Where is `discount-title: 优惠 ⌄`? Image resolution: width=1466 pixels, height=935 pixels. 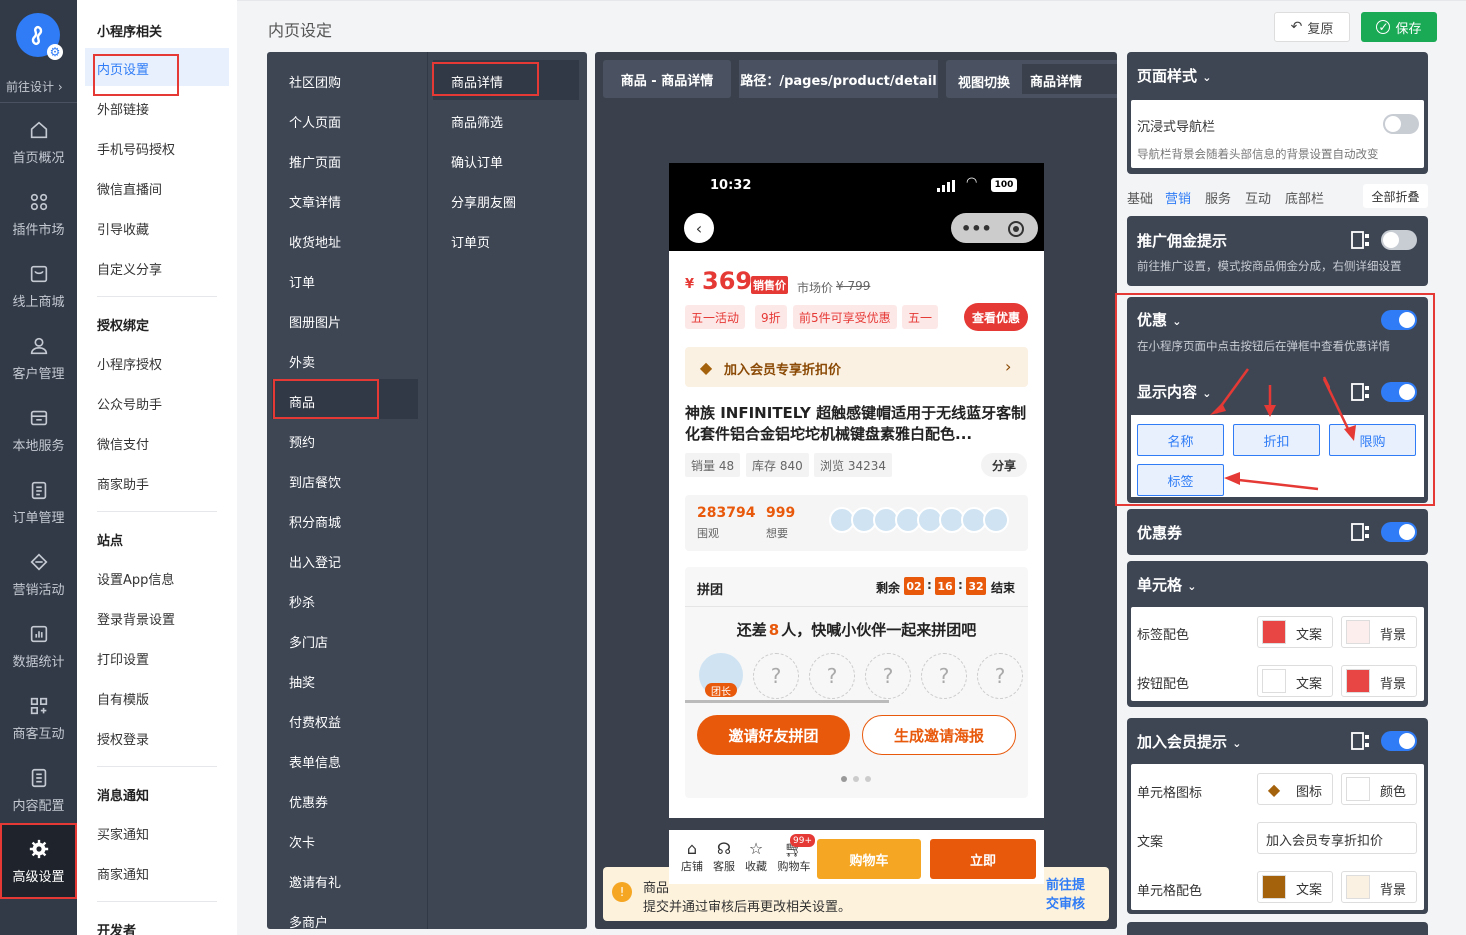
discount-title: 优惠 ⌄ is located at coordinates (1159, 319).